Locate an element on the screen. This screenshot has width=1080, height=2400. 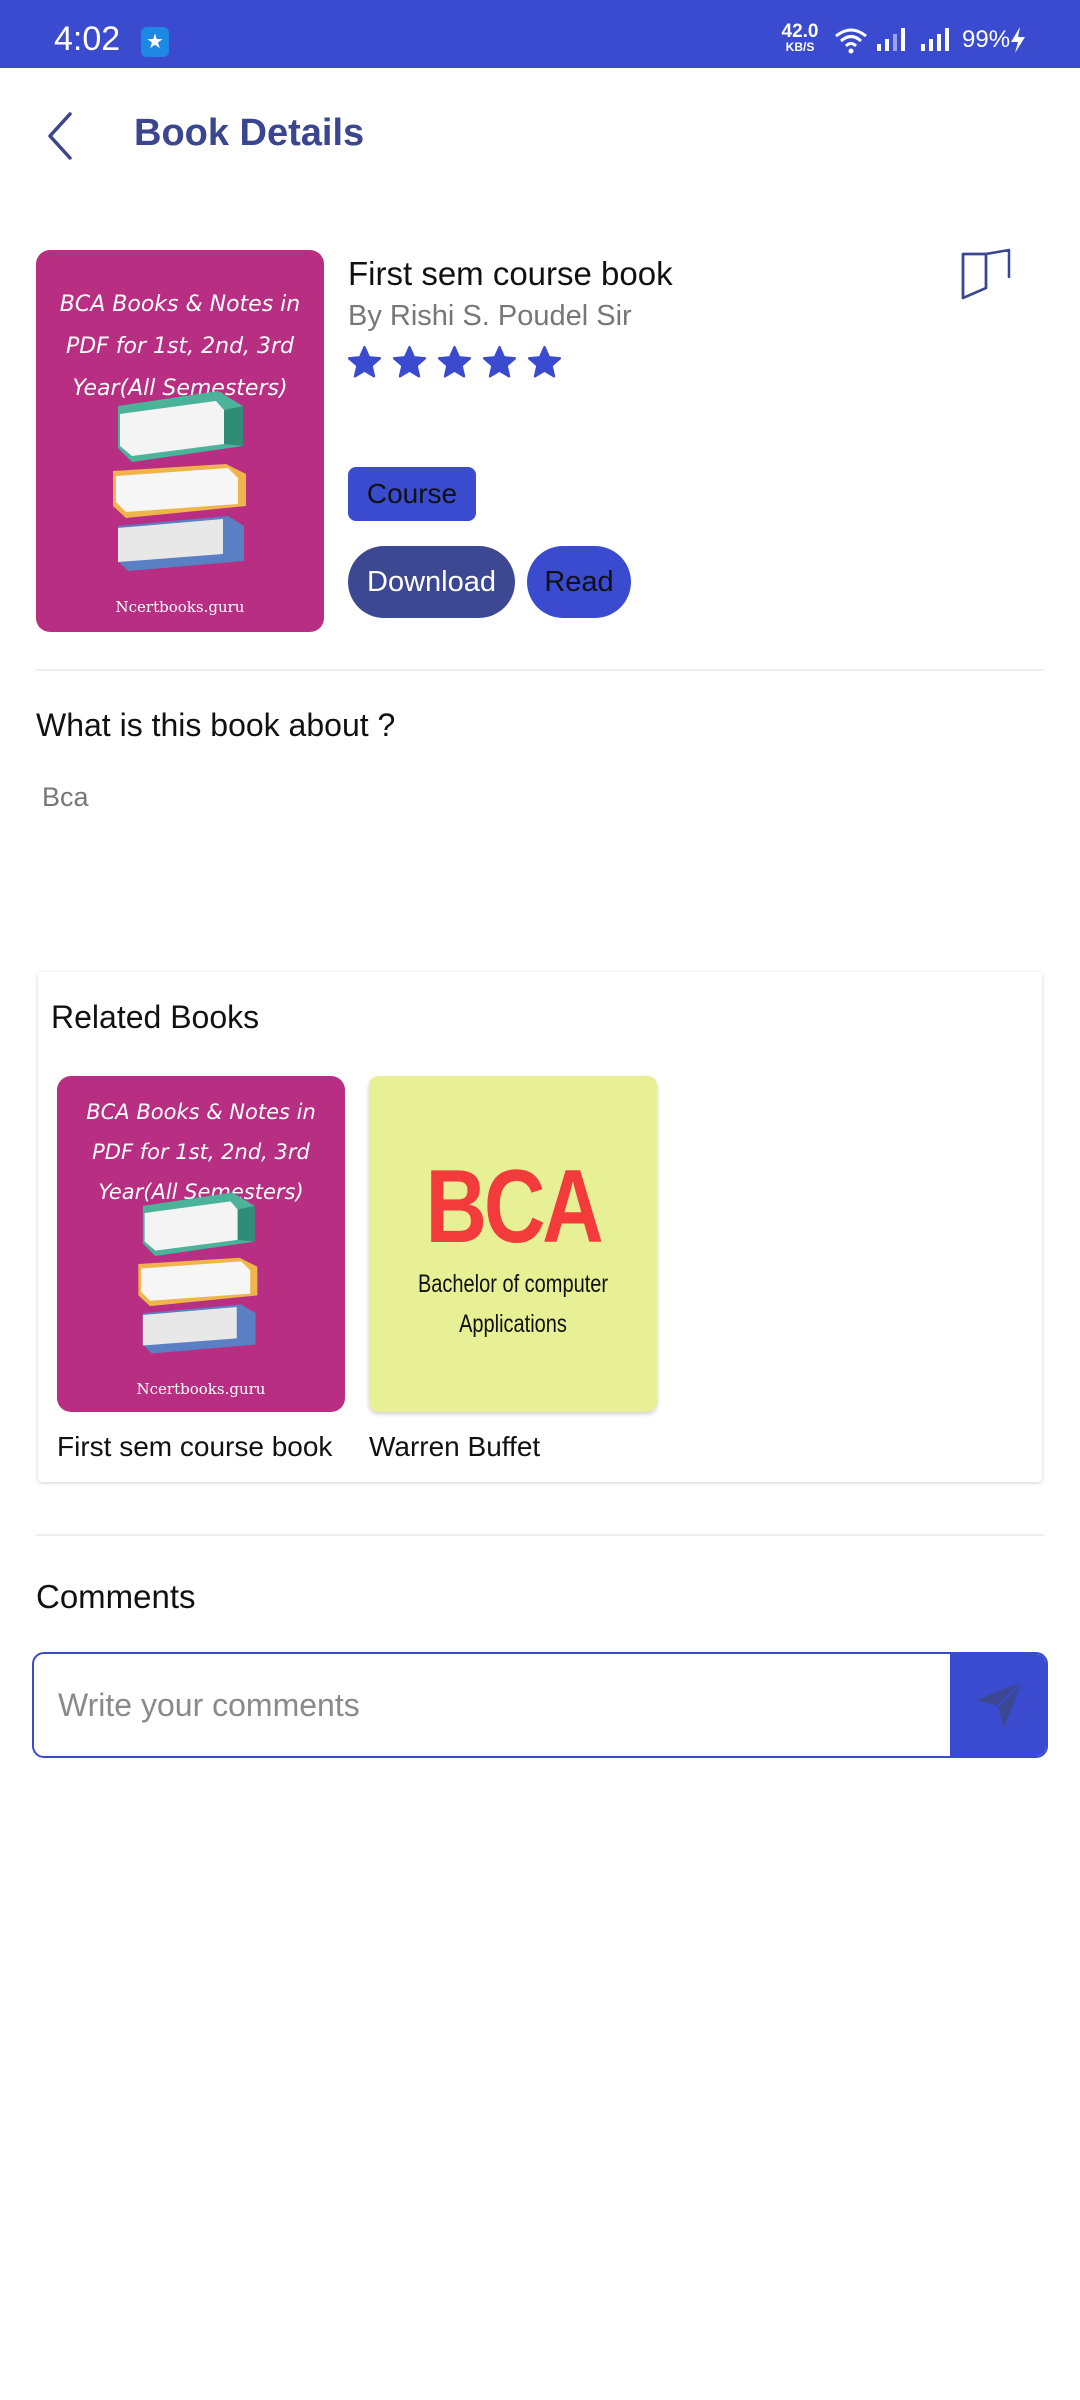
network-speed-unit: KB/S is located at coordinates (800, 47).